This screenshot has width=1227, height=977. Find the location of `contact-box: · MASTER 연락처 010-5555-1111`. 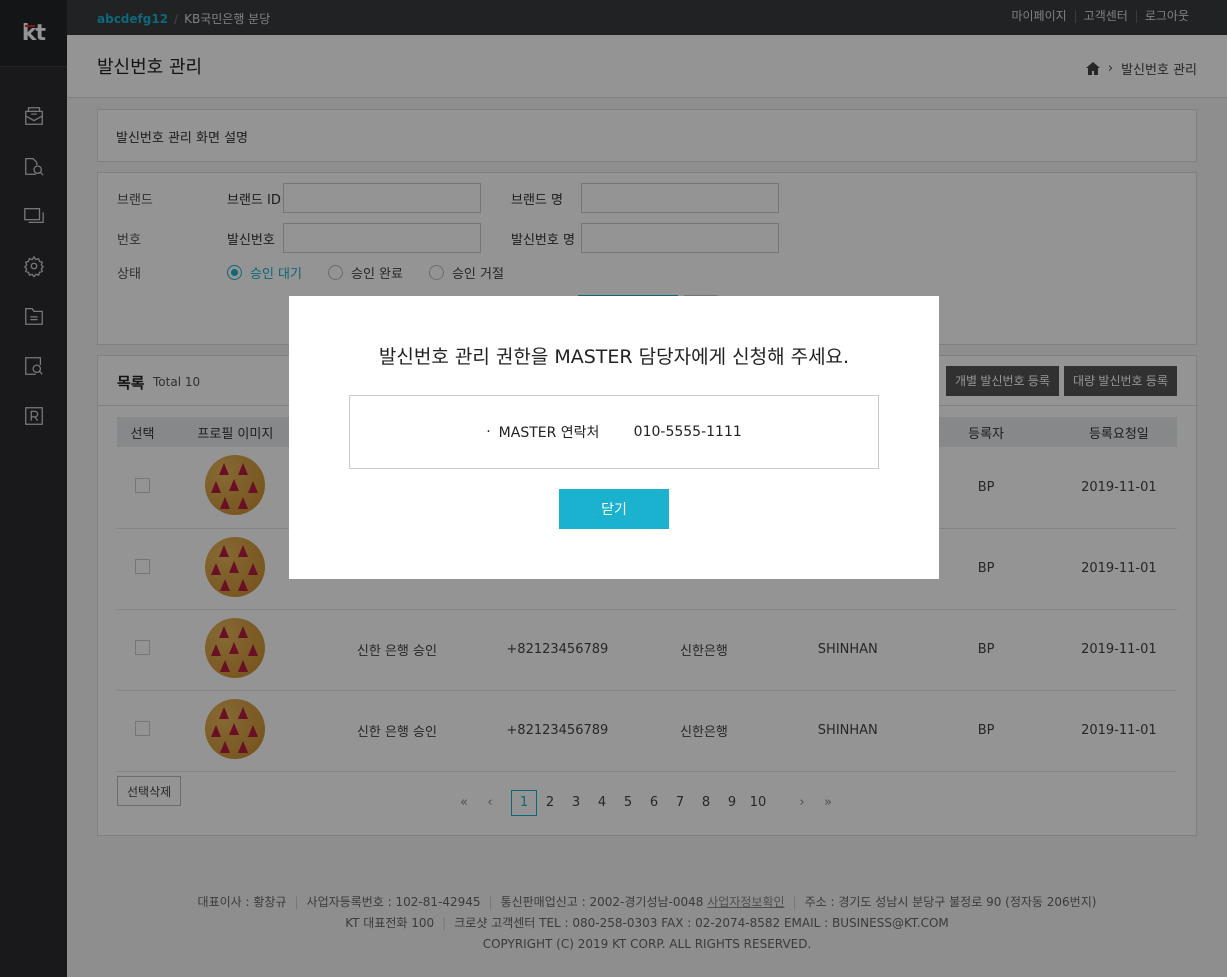

contact-box: · MASTER 연락처 010-5555-1111 is located at coordinates (614, 432).